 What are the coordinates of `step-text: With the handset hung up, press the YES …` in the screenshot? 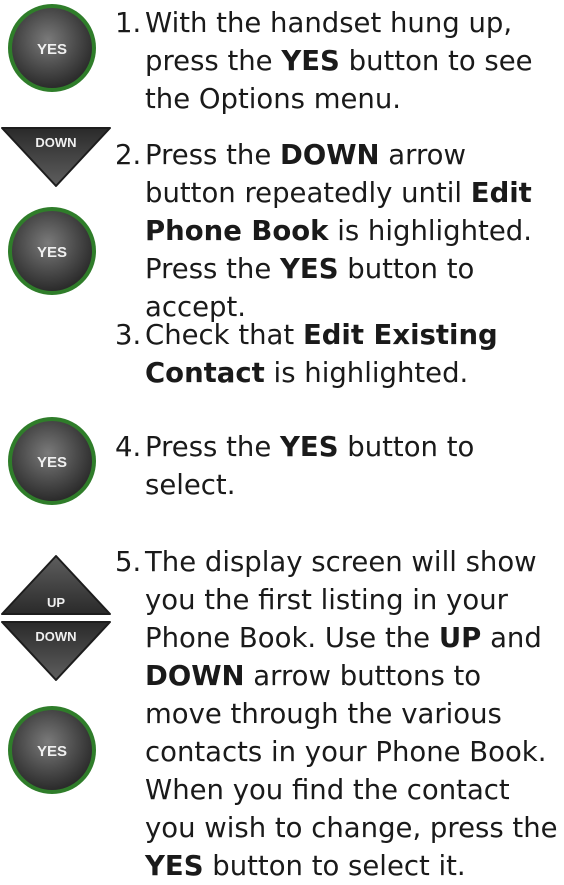 It's located at (339, 61).